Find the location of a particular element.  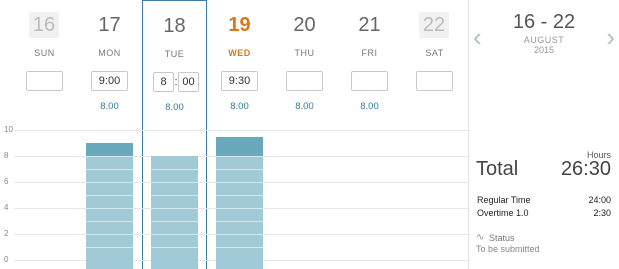

day-name: SUN is located at coordinates (44, 53).